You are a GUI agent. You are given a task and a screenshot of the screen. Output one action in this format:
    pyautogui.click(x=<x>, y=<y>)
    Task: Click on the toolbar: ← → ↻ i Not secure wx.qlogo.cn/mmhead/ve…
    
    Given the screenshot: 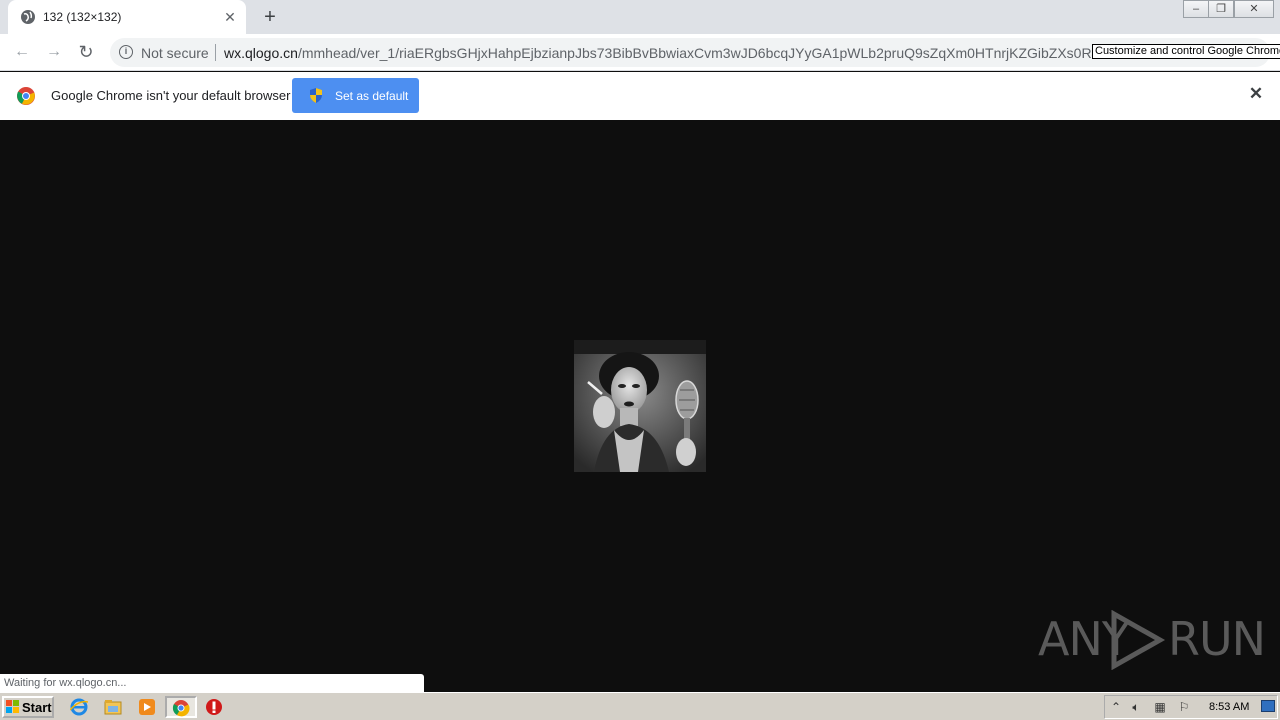 What is the action you would take?
    pyautogui.click(x=640, y=52)
    